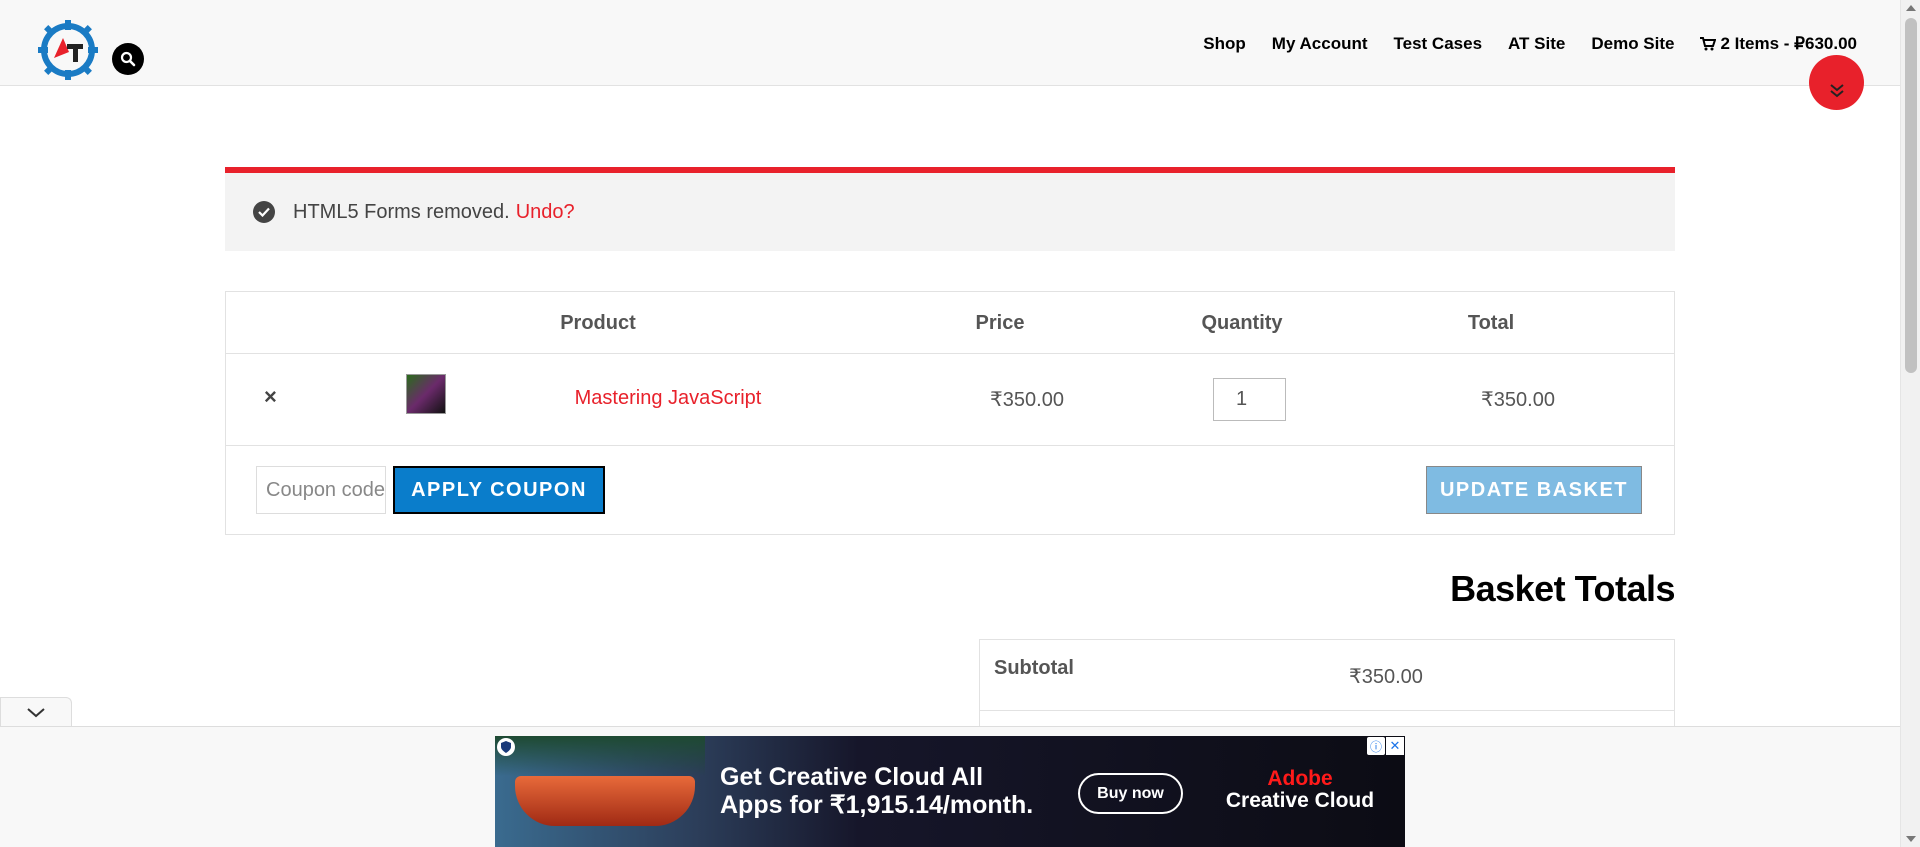 Image resolution: width=1920 pixels, height=847 pixels. I want to click on double-chevron-down-icon, so click(1836, 91).